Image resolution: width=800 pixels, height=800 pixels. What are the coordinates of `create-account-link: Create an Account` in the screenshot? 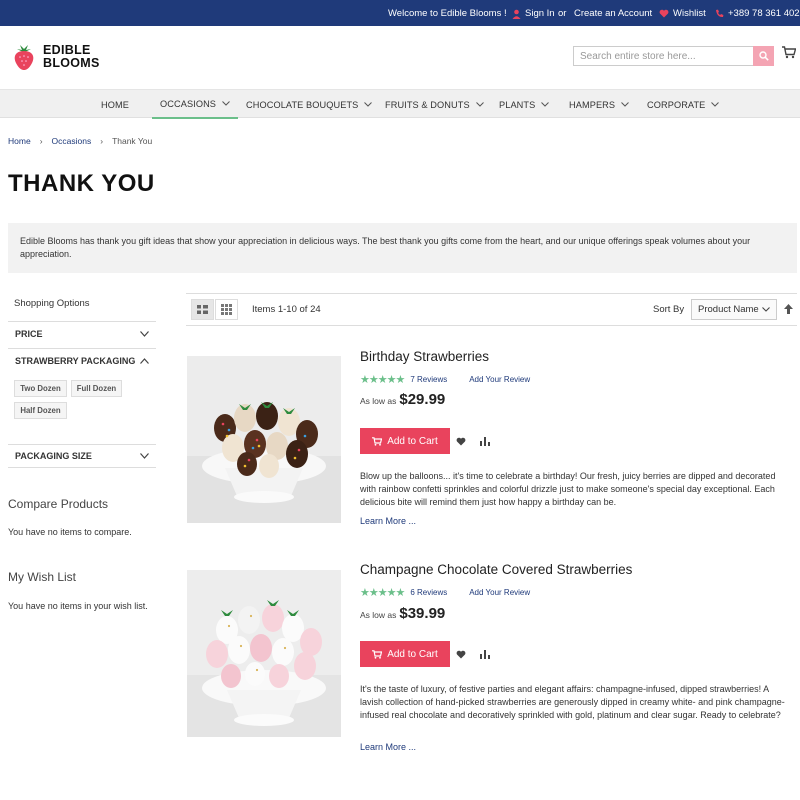 It's located at (613, 13).